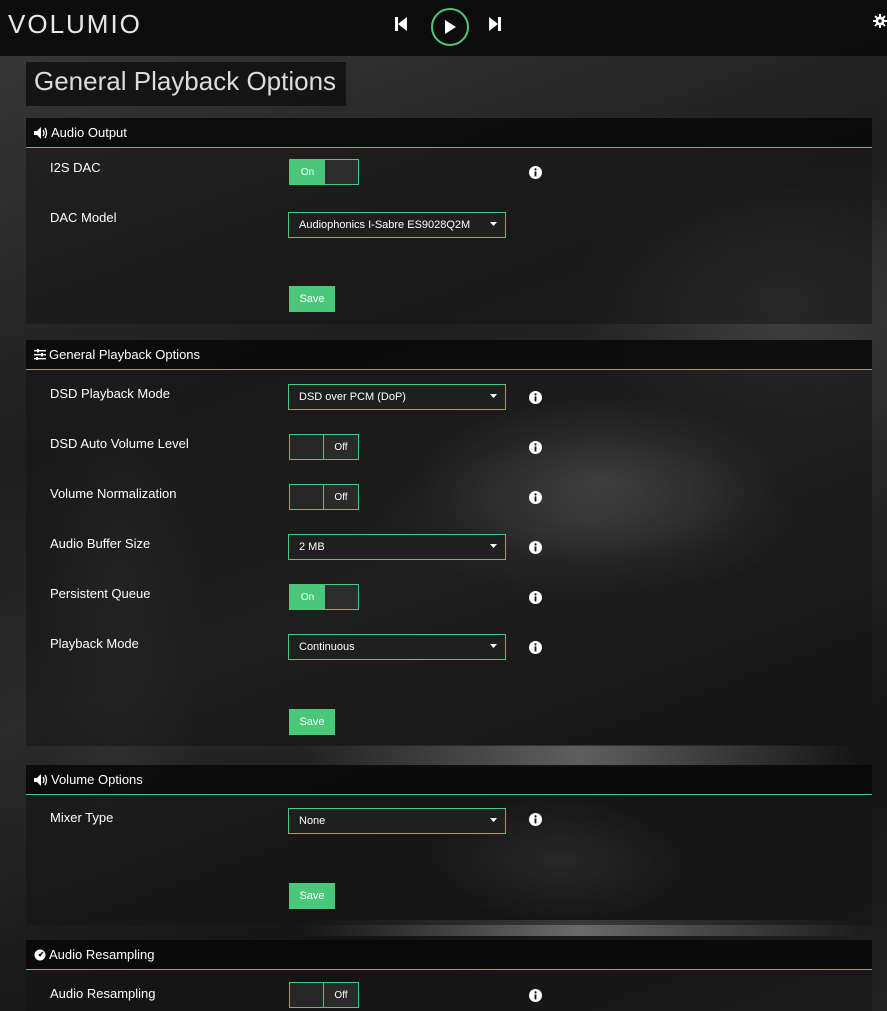 The image size is (887, 1011). Describe the element at coordinates (75, 167) in the screenshot. I see `row-label-i2s-dac: I2S DAC` at that location.